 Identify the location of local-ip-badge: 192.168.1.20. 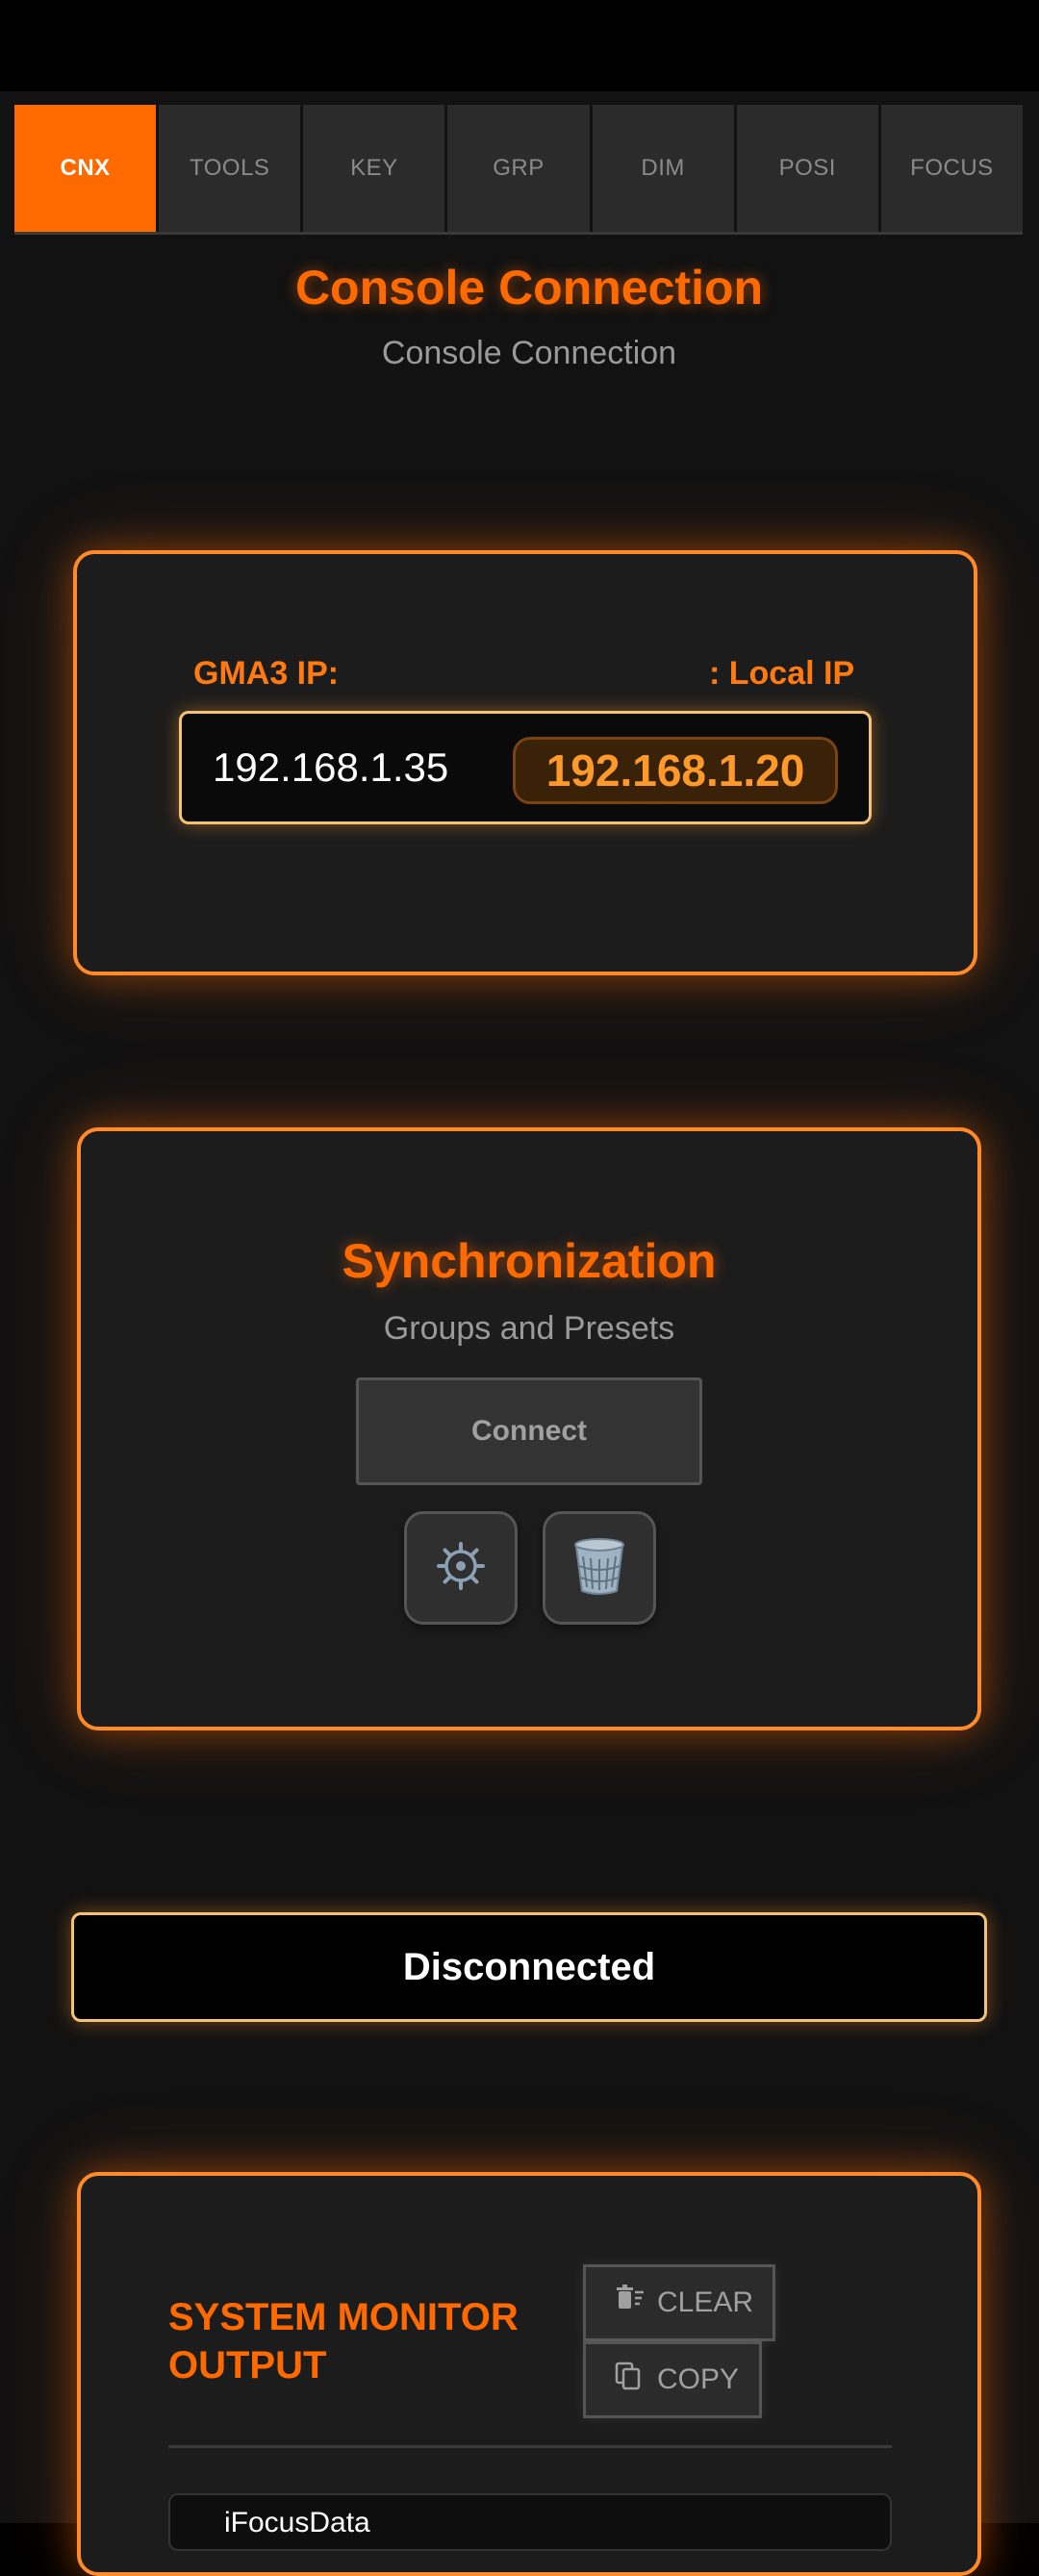
(675, 770).